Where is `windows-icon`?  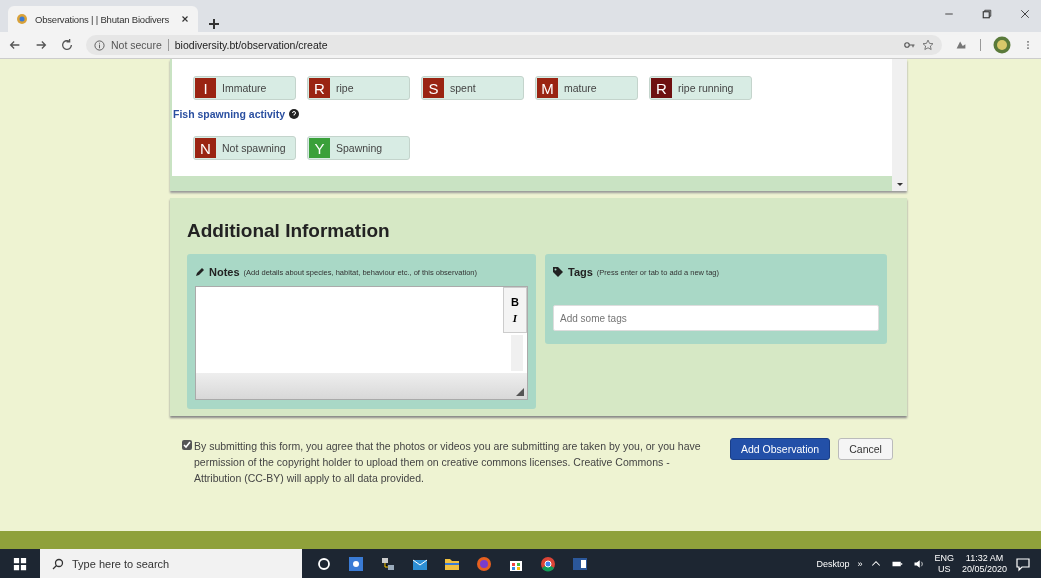 windows-icon is located at coordinates (20, 564).